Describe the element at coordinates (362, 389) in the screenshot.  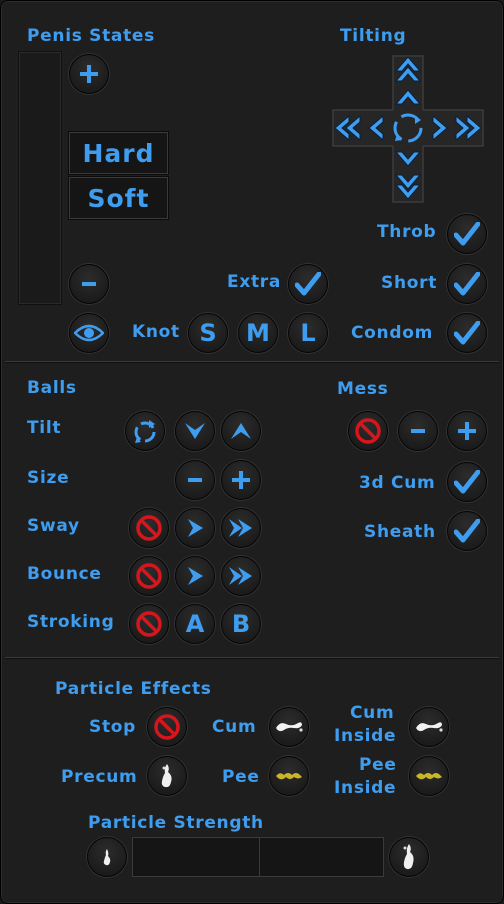
I see `mess-title: Mess` at that location.